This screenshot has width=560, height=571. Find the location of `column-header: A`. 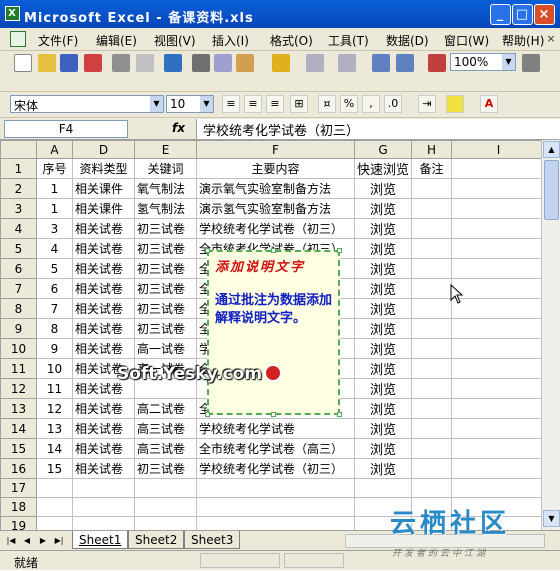

column-header: A is located at coordinates (54, 149).